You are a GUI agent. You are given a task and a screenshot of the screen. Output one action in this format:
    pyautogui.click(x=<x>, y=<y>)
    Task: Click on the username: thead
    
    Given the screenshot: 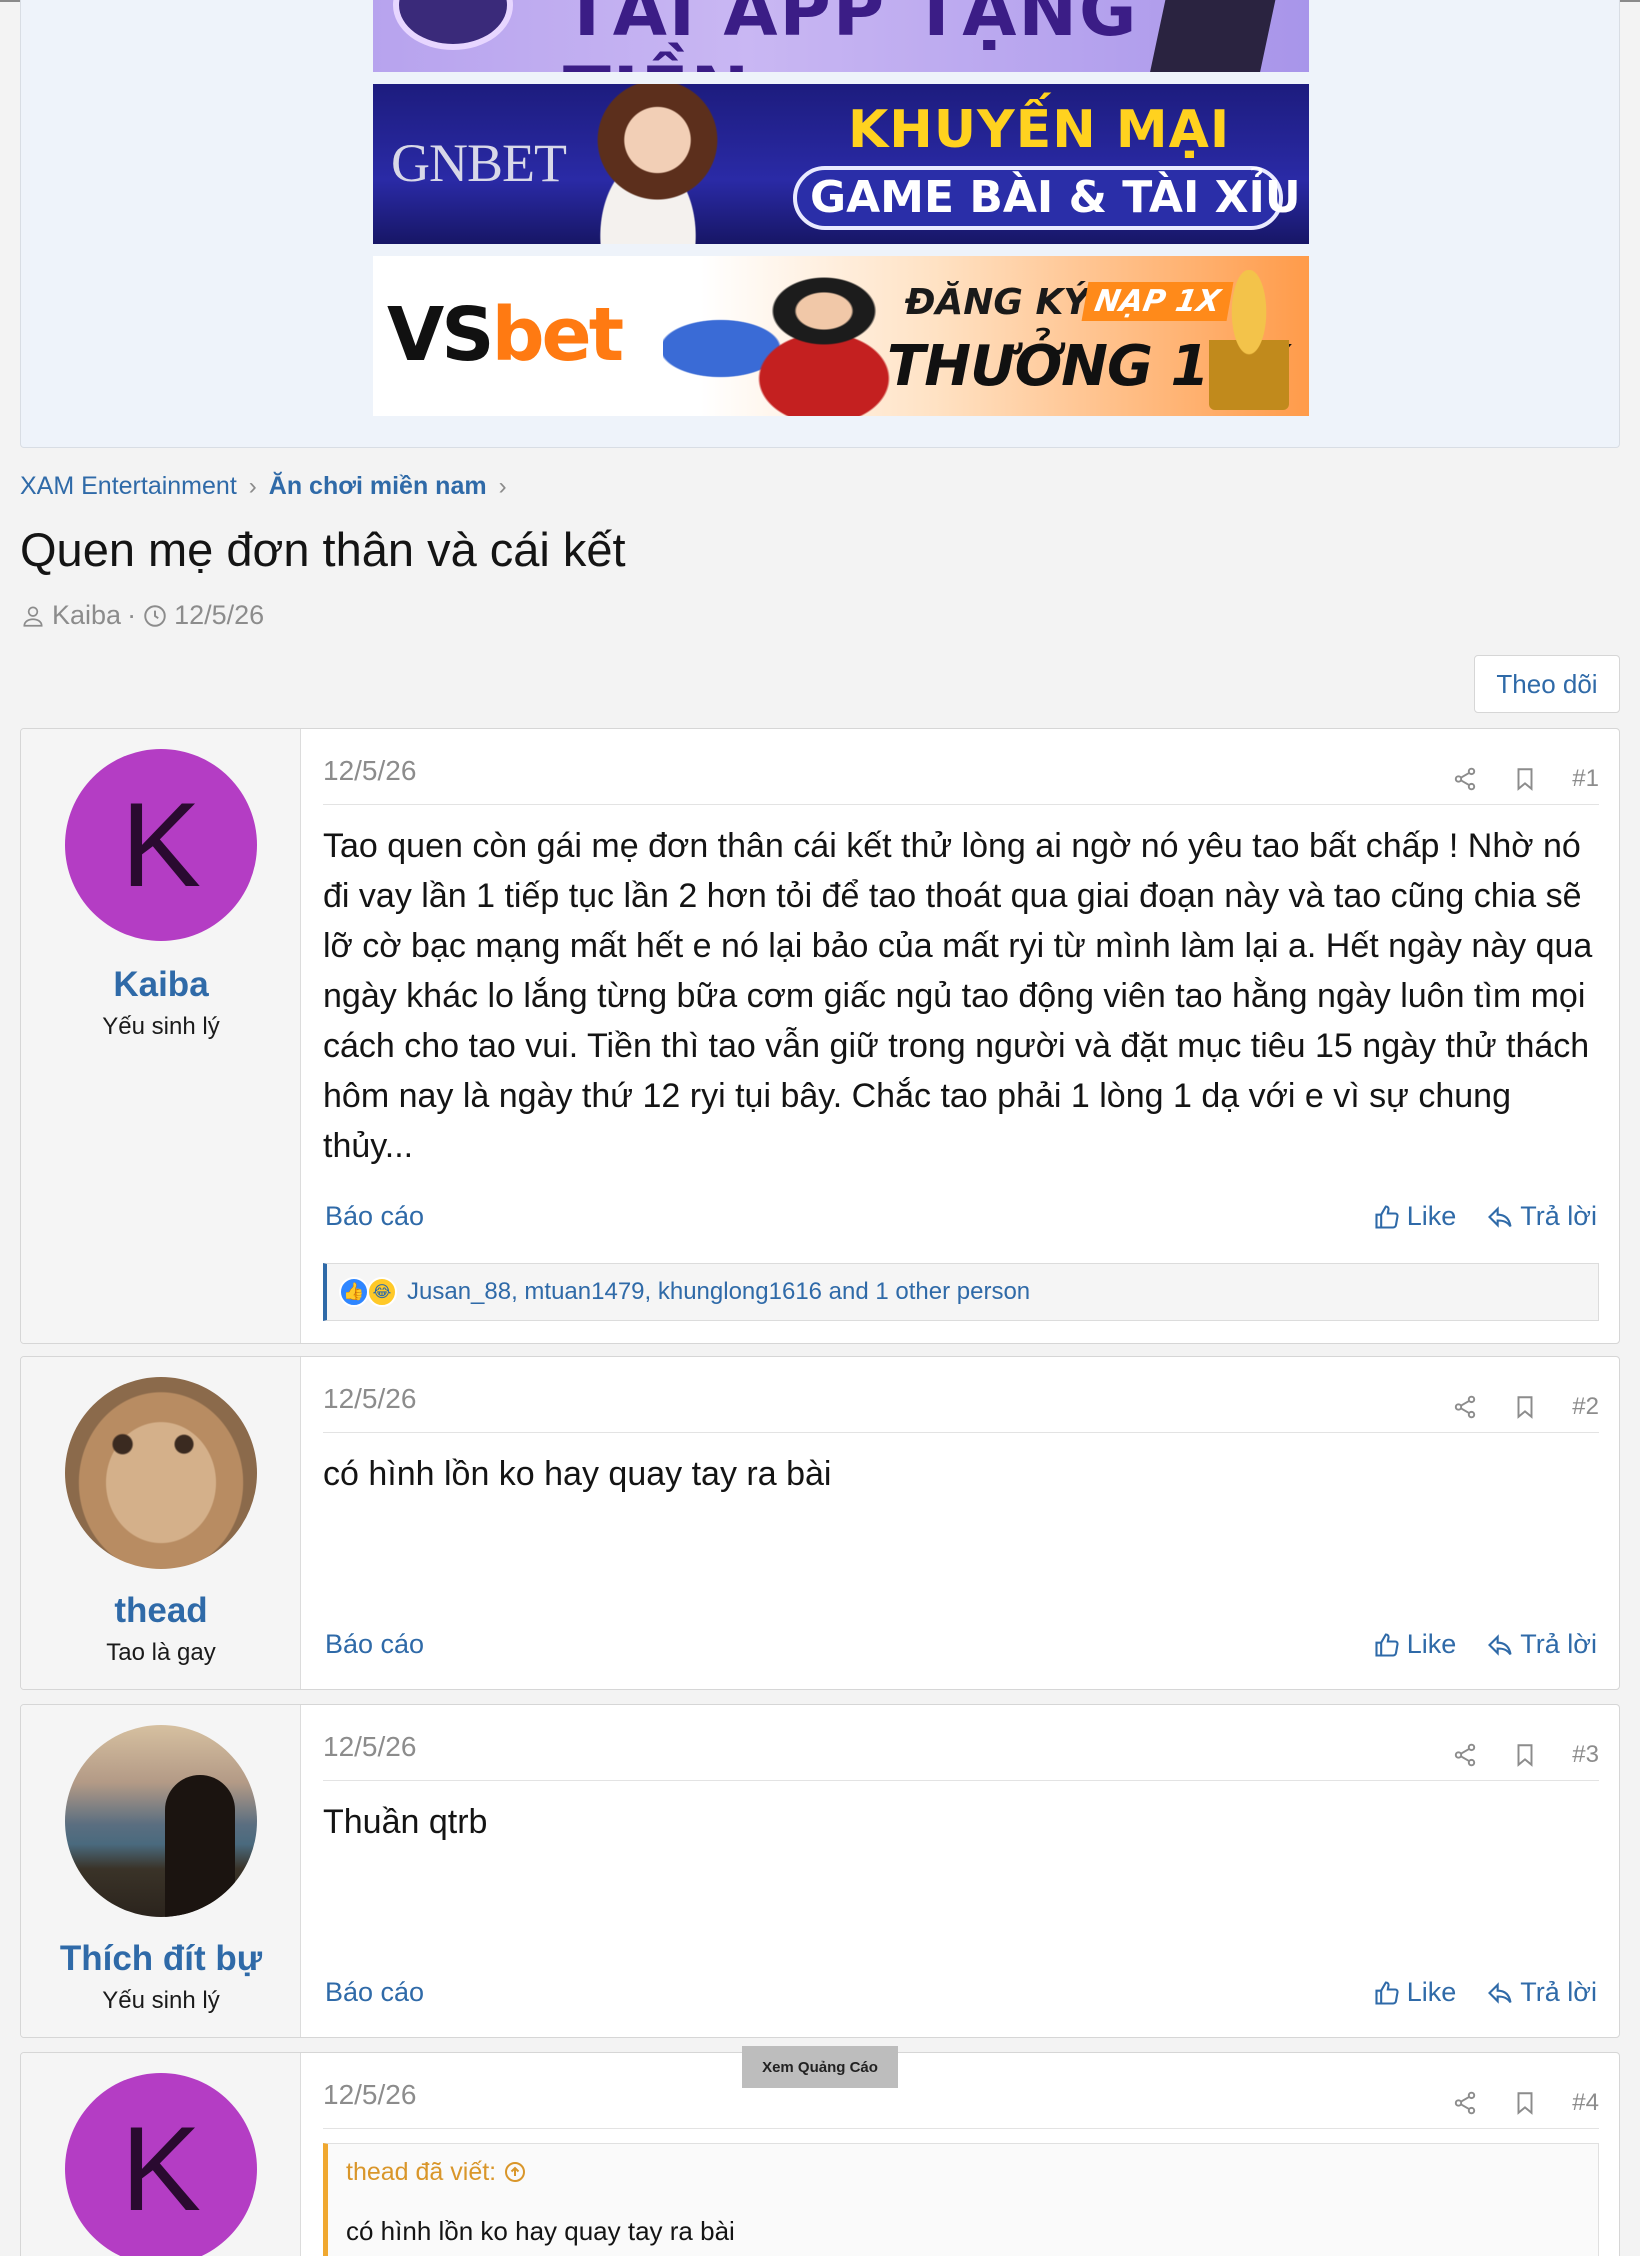 What is the action you would take?
    pyautogui.click(x=161, y=1611)
    